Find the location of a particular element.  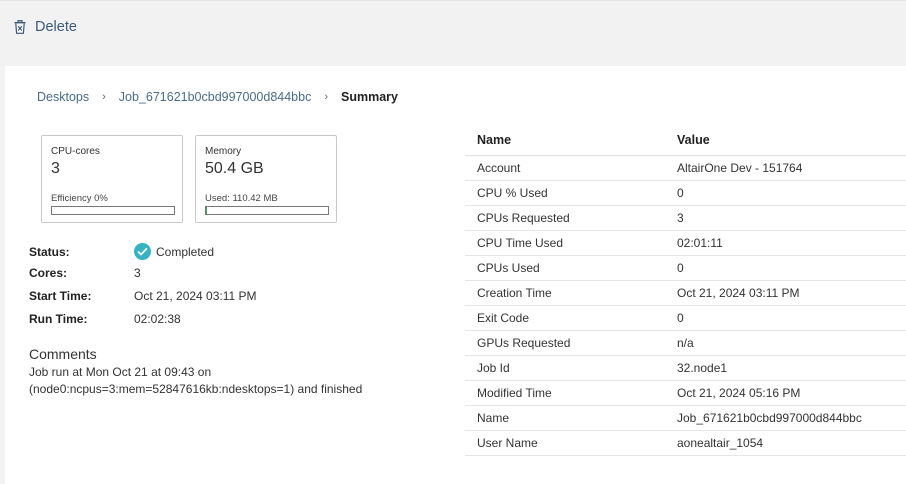

status-label: Status: is located at coordinates (49, 251).